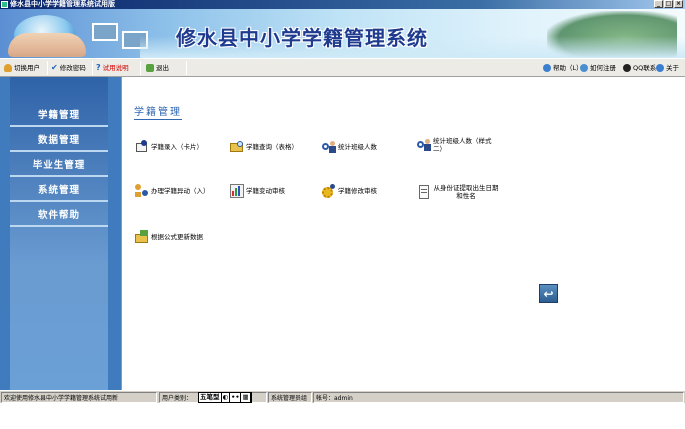  I want to click on app-icon, so click(4, 4).